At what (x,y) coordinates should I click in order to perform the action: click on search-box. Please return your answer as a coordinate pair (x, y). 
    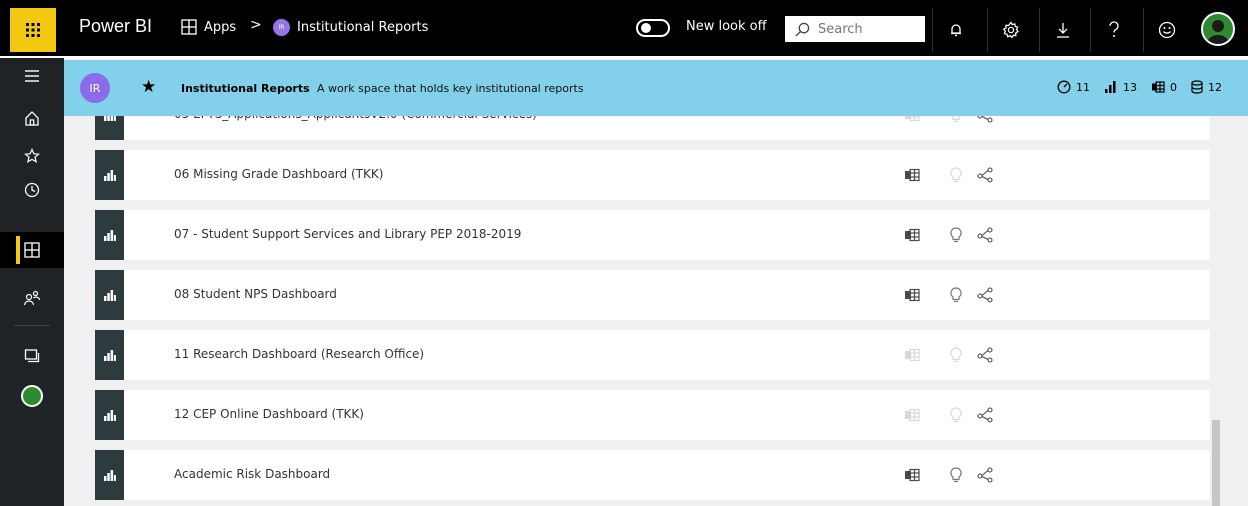
    Looking at the image, I should click on (855, 29).